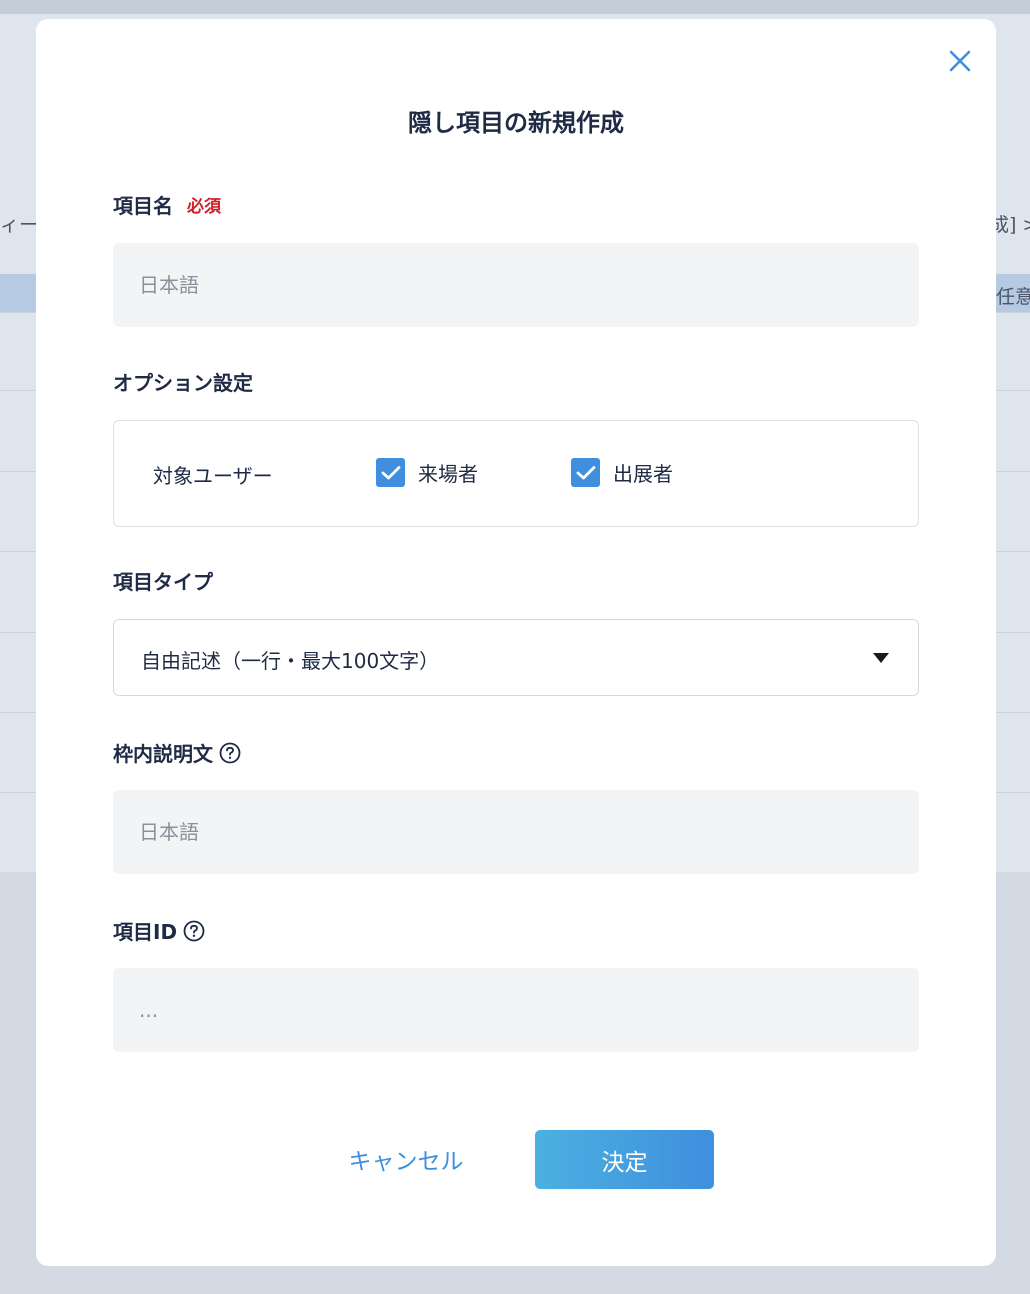 The width and height of the screenshot is (1030, 1294). Describe the element at coordinates (516, 123) in the screenshot. I see `modal-title: 隠し項目の新規作成` at that location.